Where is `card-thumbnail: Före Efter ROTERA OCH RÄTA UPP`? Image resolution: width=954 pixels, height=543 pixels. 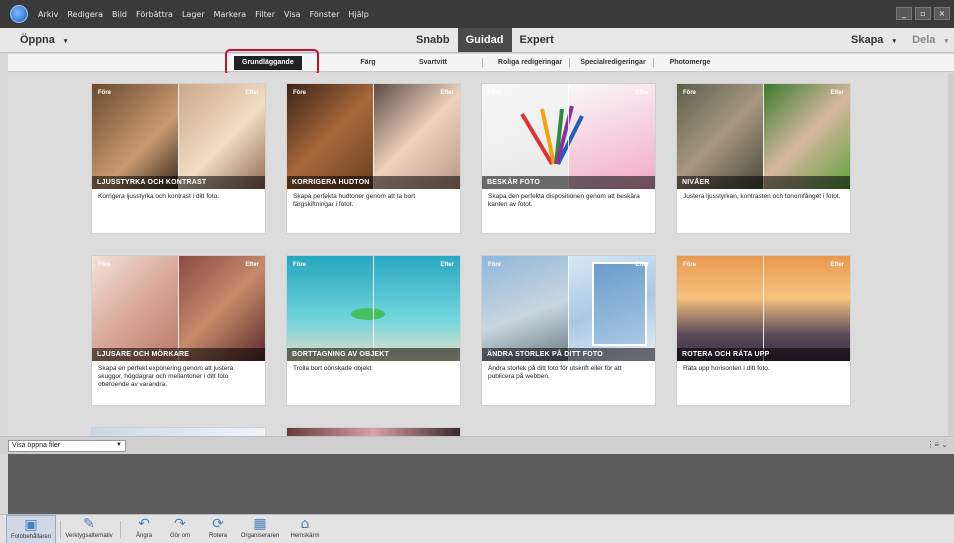 card-thumbnail: Före Efter ROTERA OCH RÄTA UPP is located at coordinates (763, 308).